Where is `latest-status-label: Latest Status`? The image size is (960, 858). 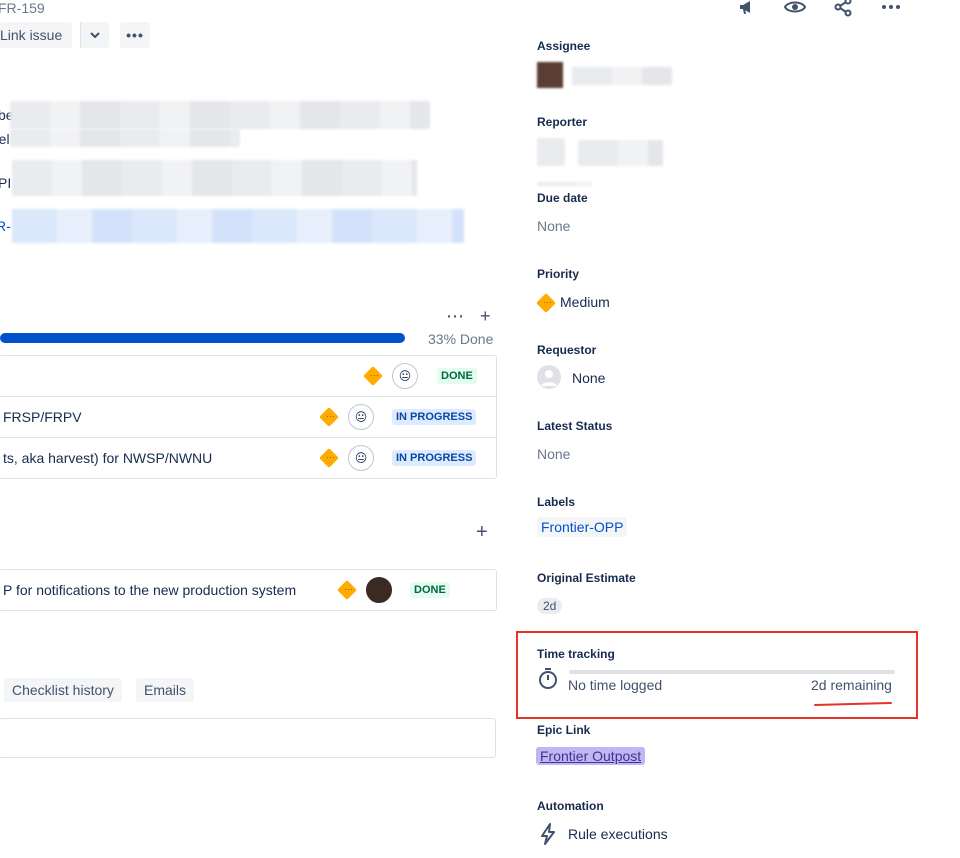 latest-status-label: Latest Status is located at coordinates (575, 426).